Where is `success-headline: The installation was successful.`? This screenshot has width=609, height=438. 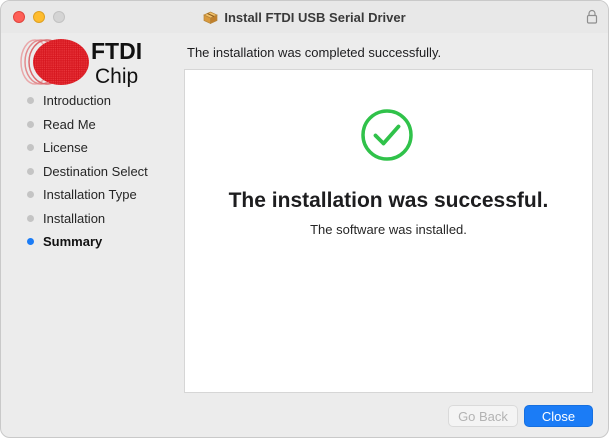
success-headline: The installation was successful. is located at coordinates (388, 200).